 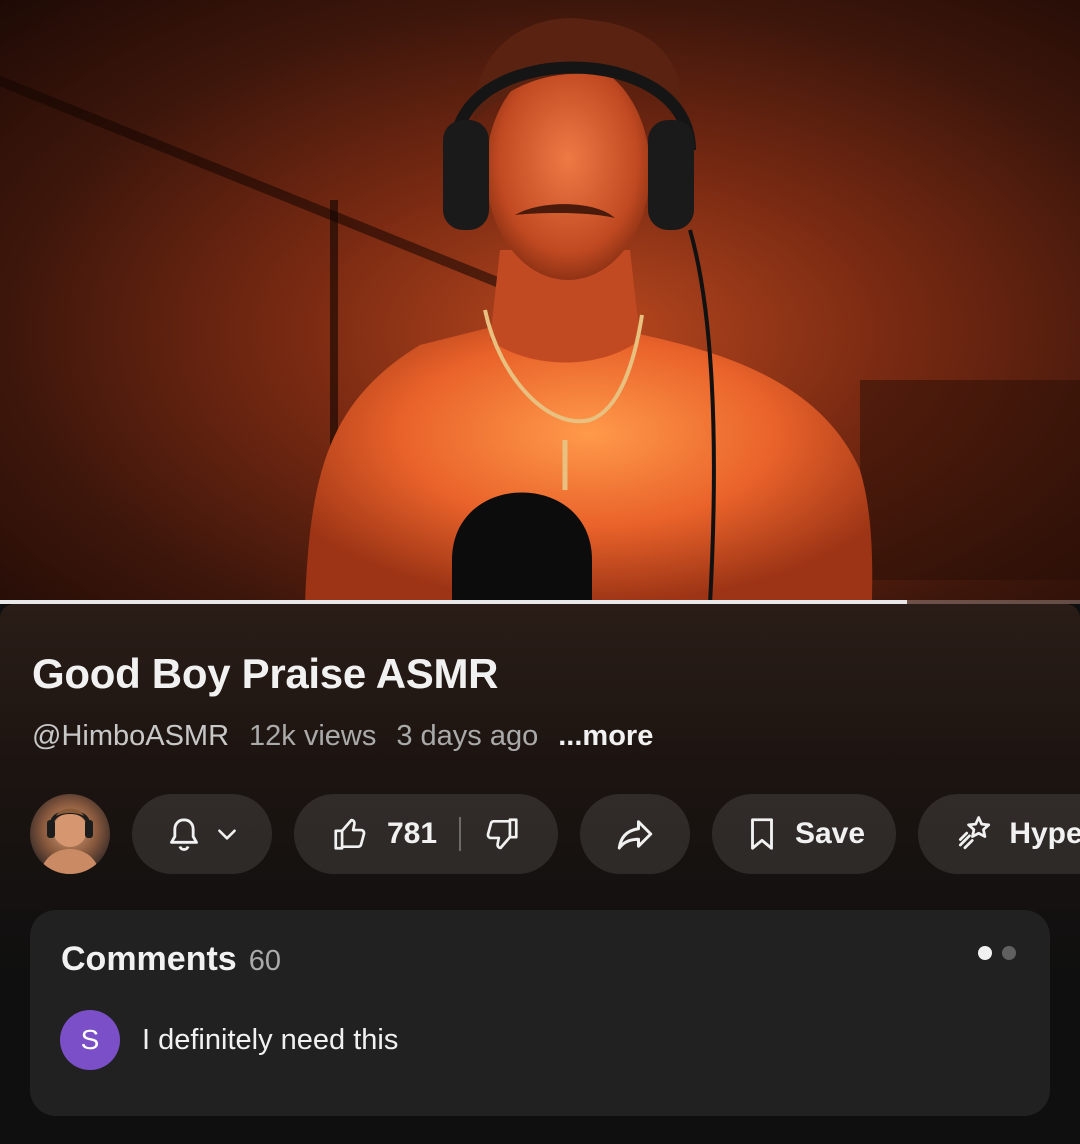 I want to click on channel-handle: @HimboASMR, so click(x=130, y=736).